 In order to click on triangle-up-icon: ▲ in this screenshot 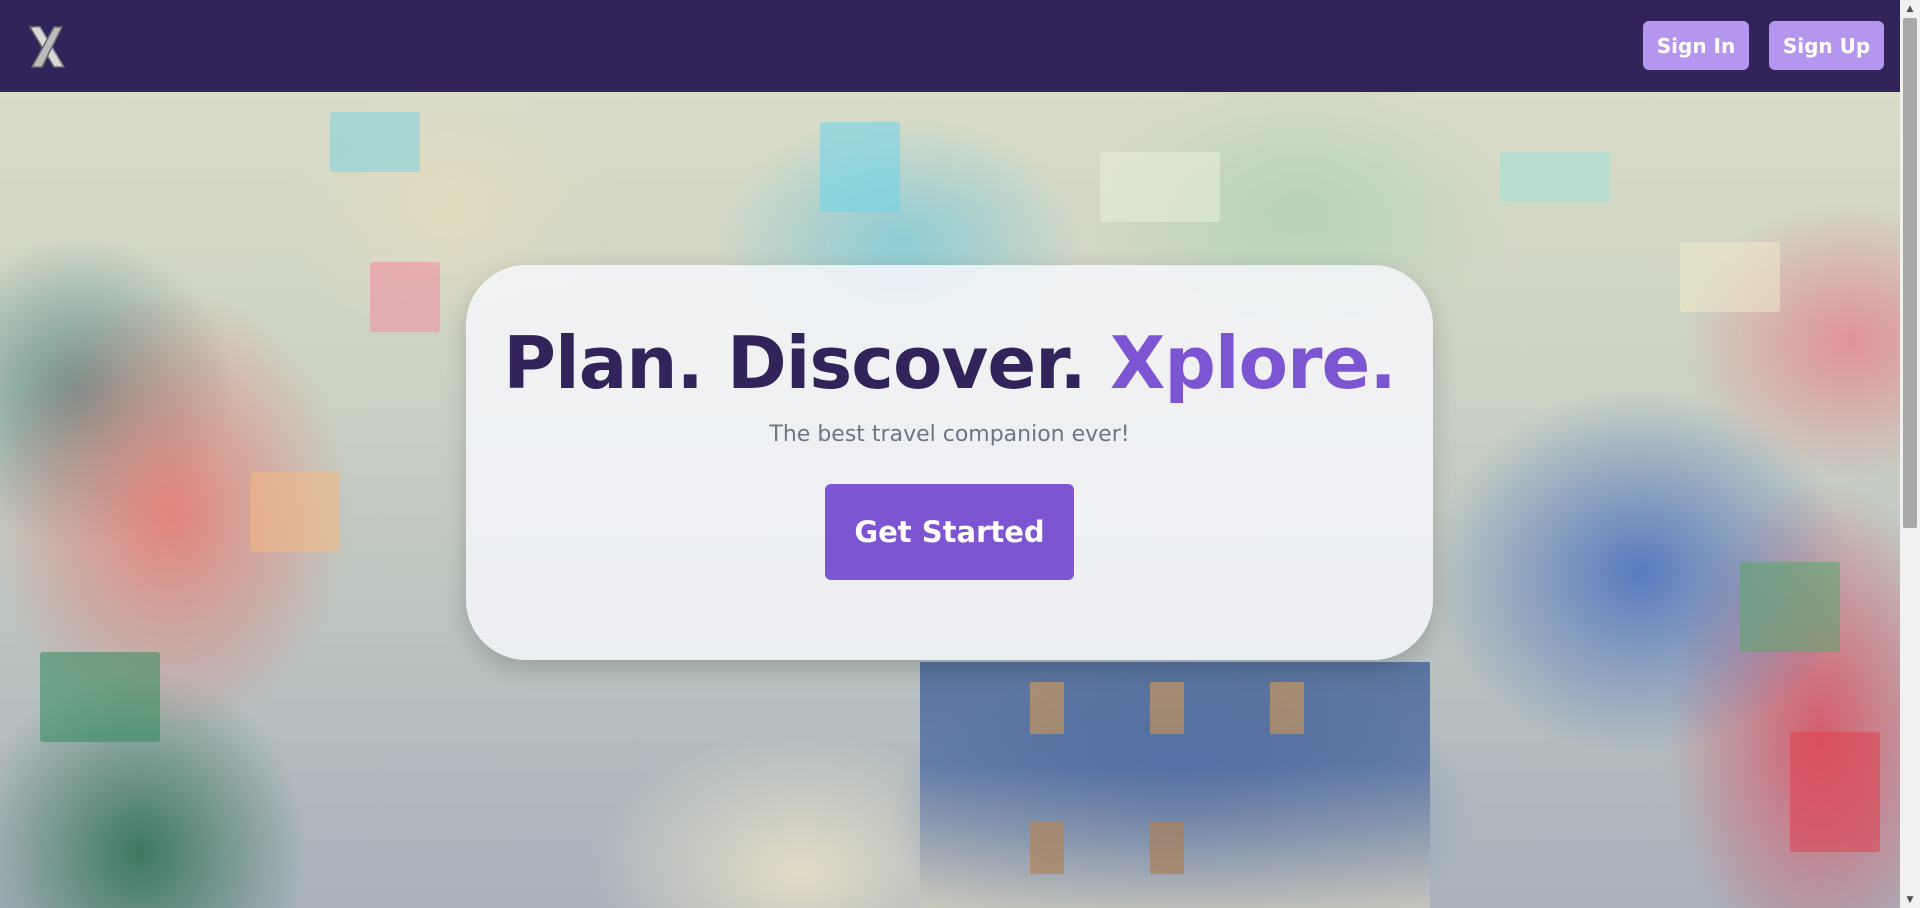, I will do `click(1910, 8)`.